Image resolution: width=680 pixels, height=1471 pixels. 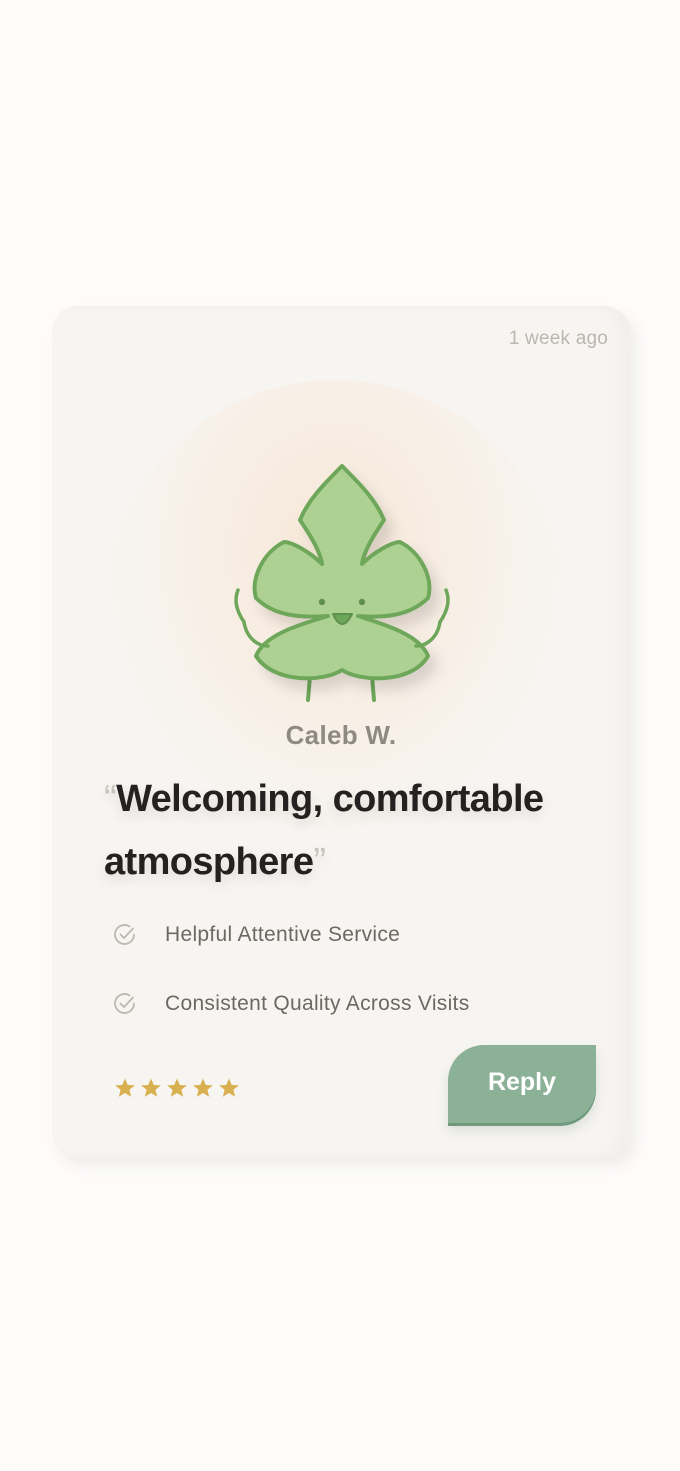 What do you see at coordinates (341, 735) in the screenshot?
I see `reviewer-name: Caleb W.` at bounding box center [341, 735].